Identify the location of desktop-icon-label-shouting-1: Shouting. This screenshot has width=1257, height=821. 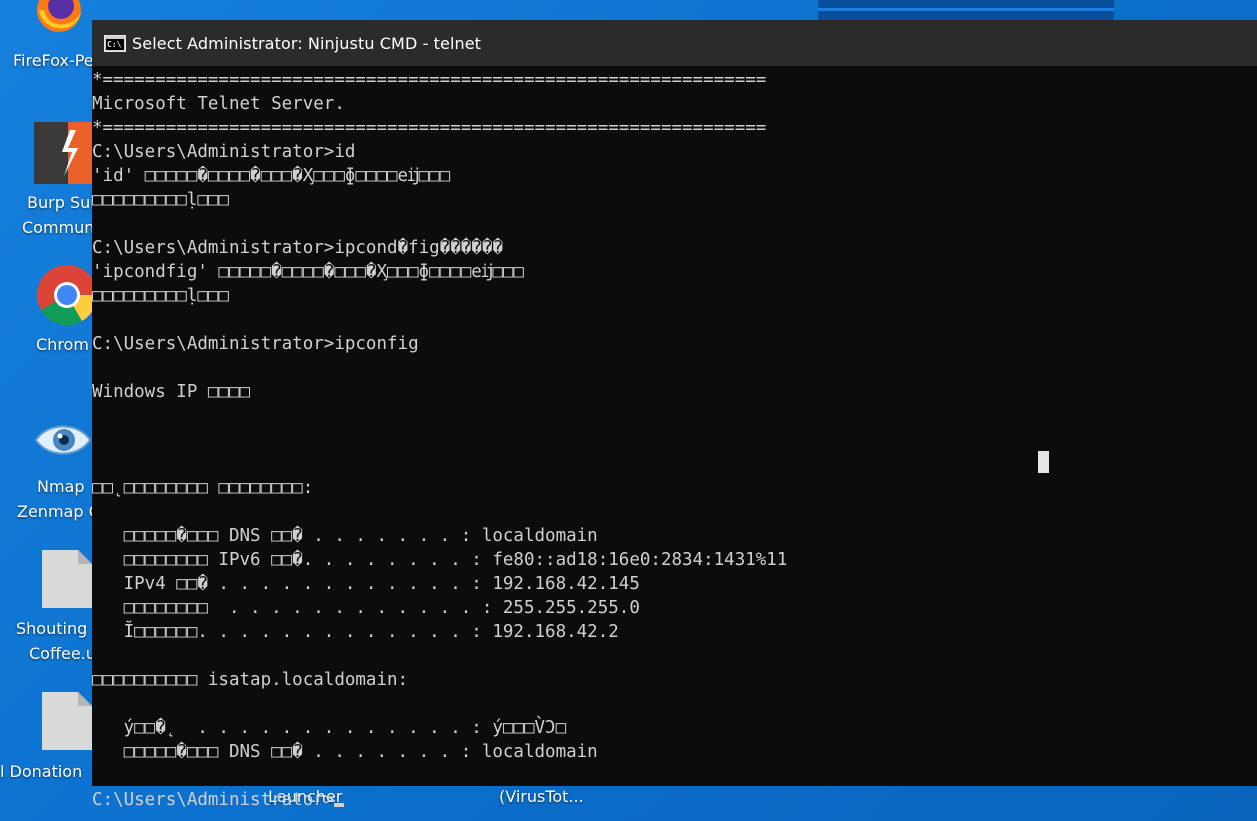
(51, 628).